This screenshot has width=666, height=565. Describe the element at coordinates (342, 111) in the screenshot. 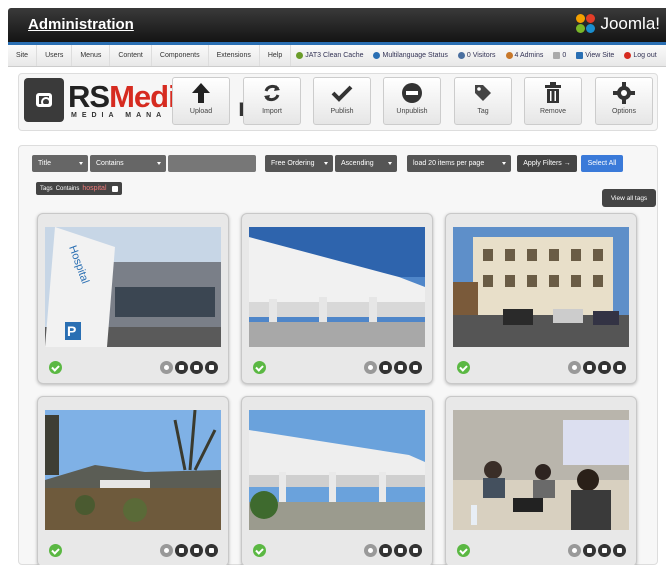

I see `publish-label: Publish` at that location.